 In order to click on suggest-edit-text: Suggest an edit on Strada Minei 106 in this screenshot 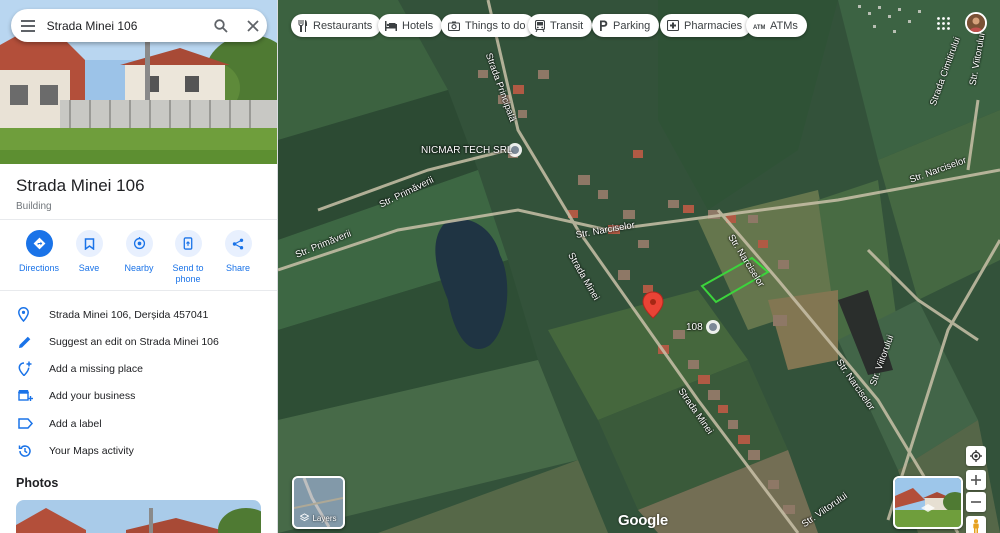, I will do `click(134, 341)`.